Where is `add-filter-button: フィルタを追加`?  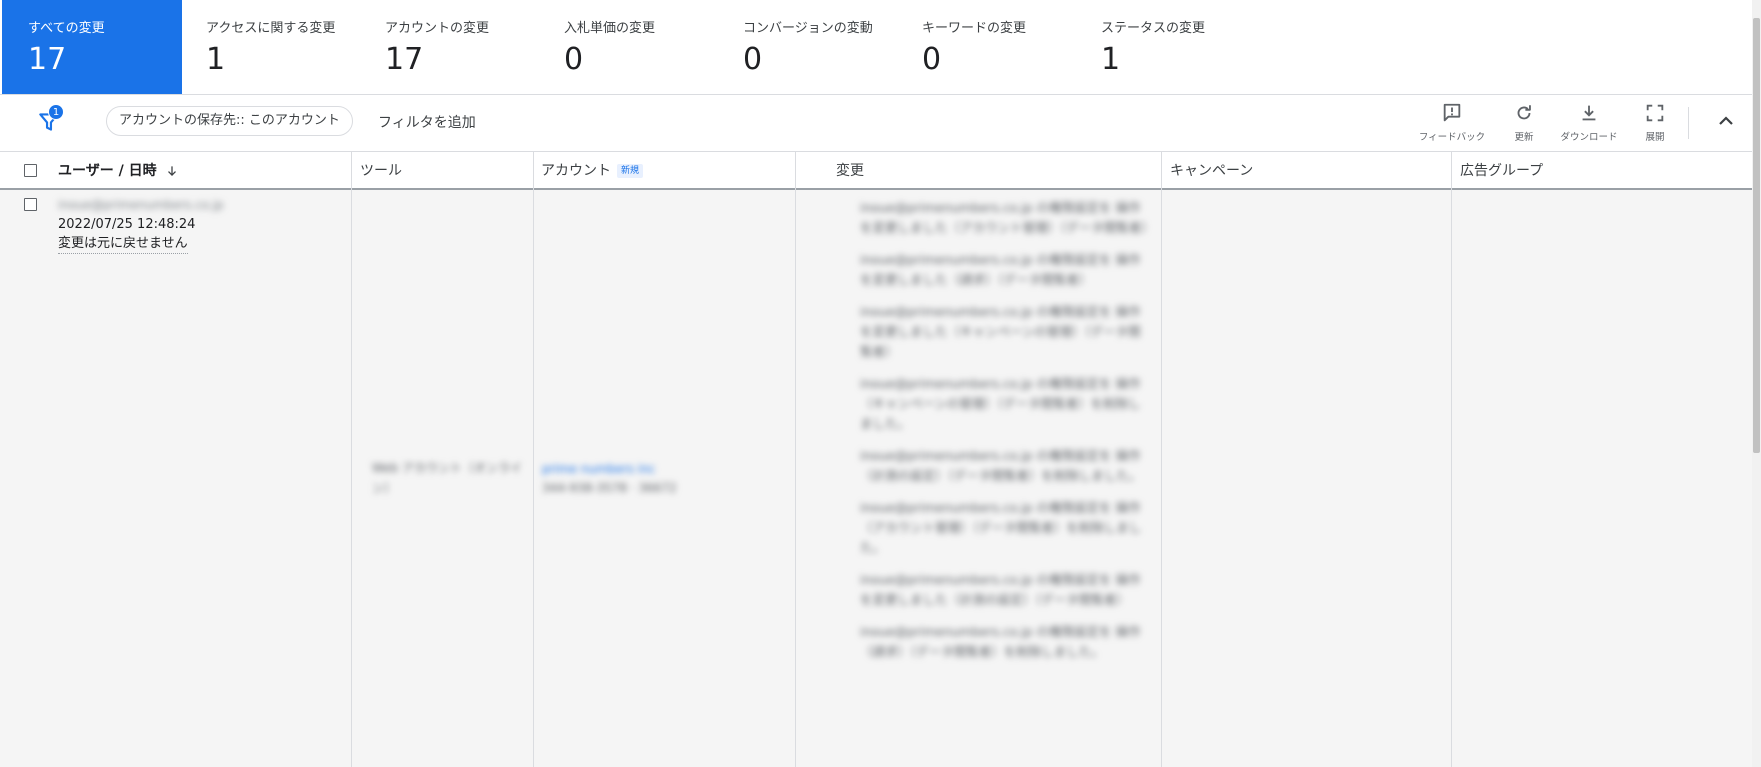
add-filter-button: フィルタを追加 is located at coordinates (427, 122).